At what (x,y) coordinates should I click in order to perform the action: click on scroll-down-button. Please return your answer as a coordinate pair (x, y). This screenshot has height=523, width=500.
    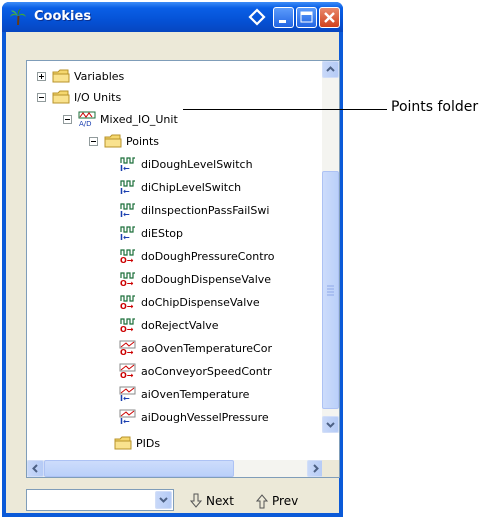
    Looking at the image, I should click on (330, 424).